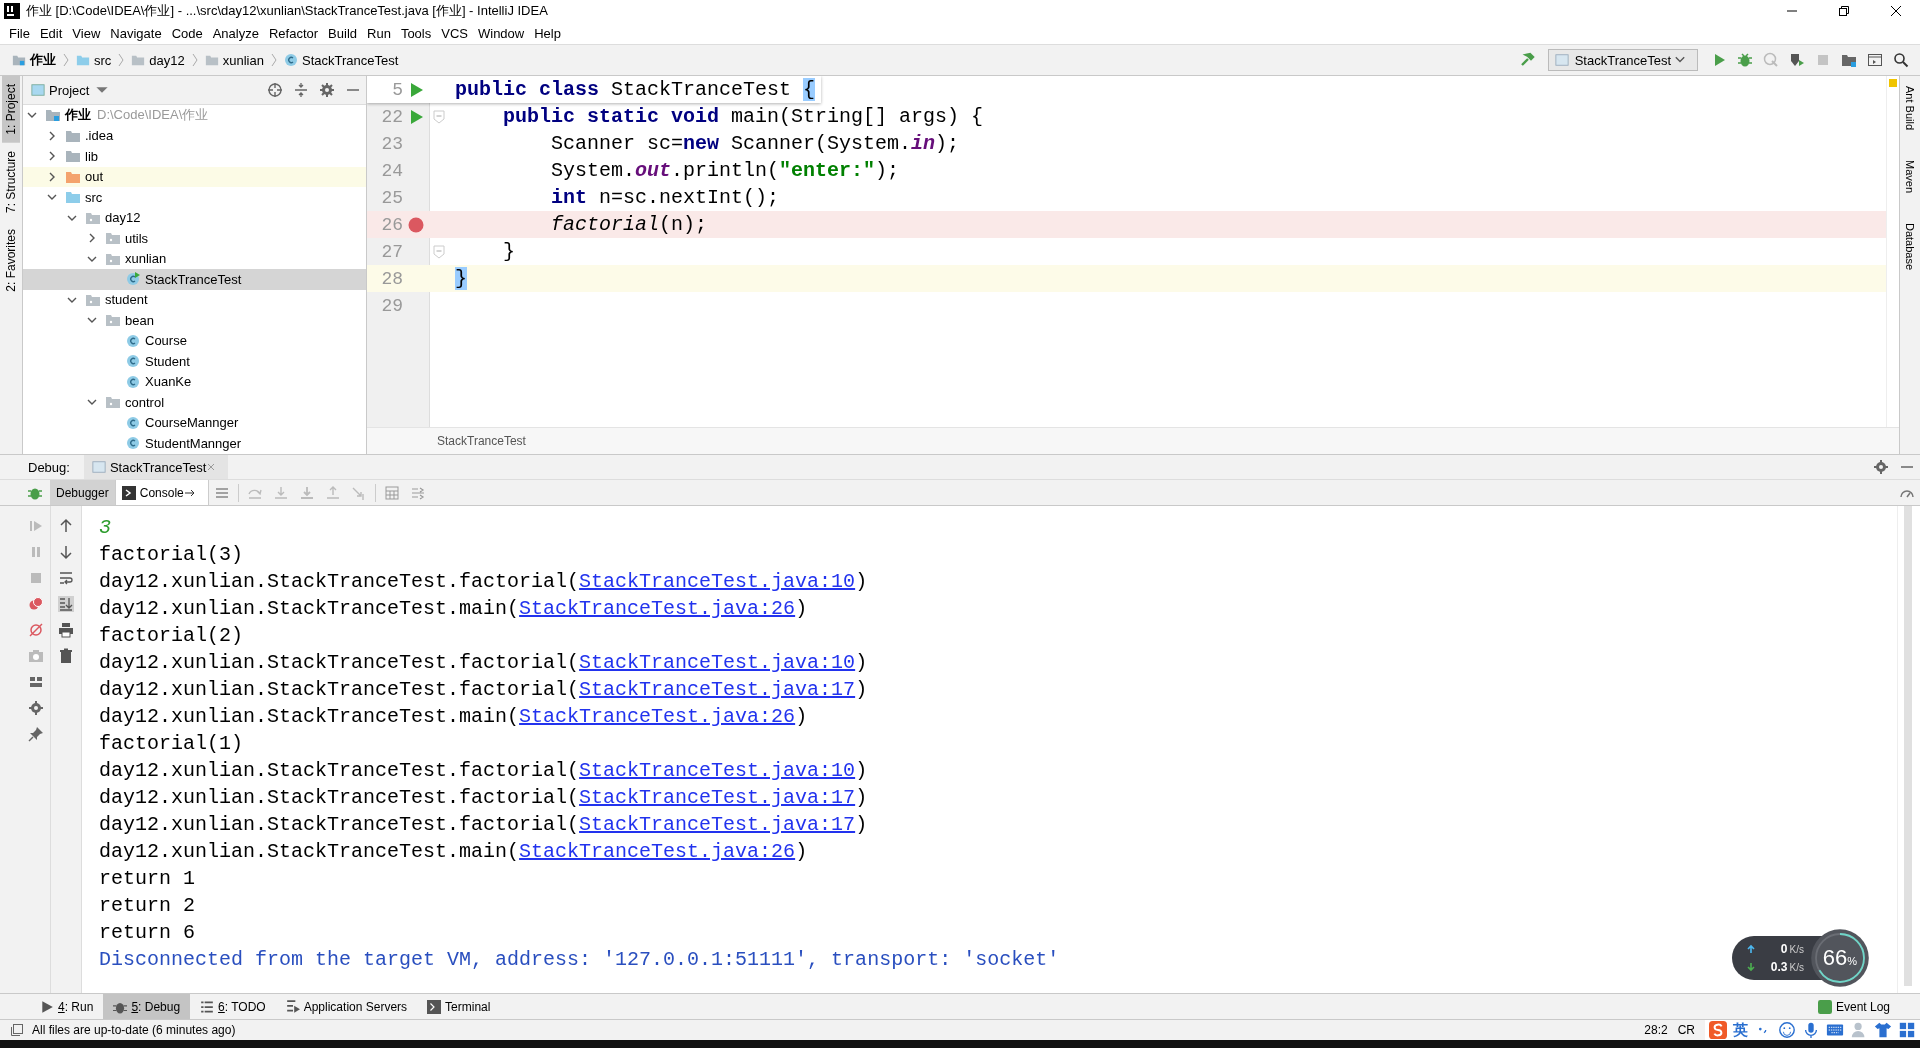  I want to click on tool-window-tab: Terminal, so click(459, 1006).